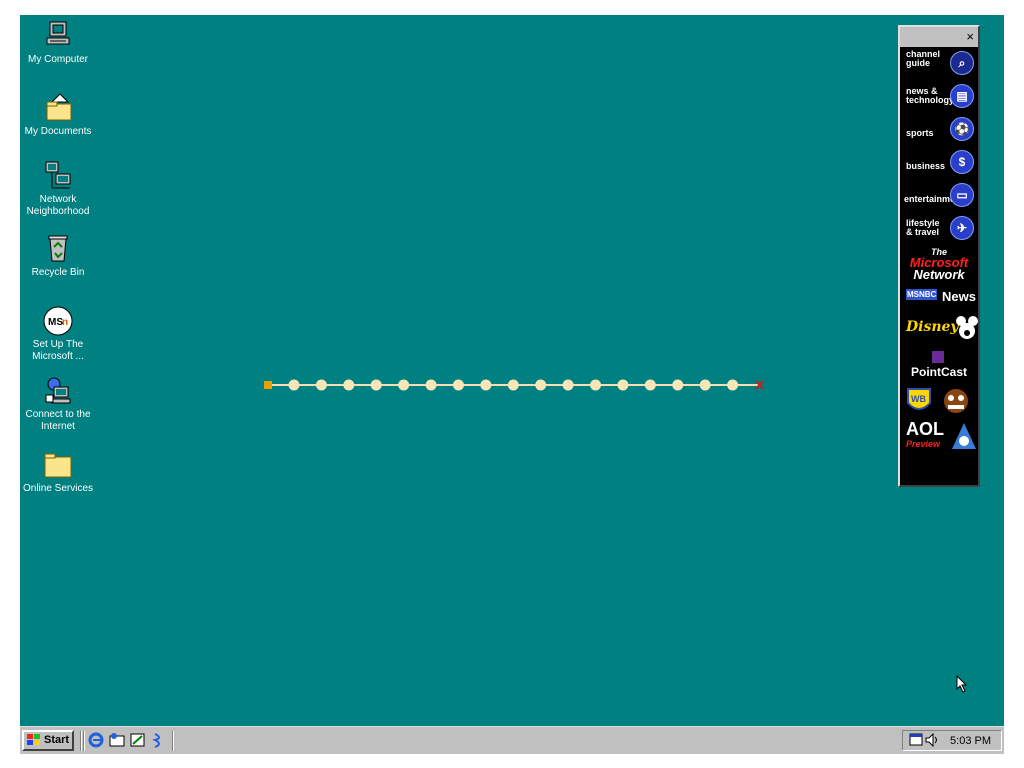  I want to click on pointcast-channel: PointCast, so click(939, 367).